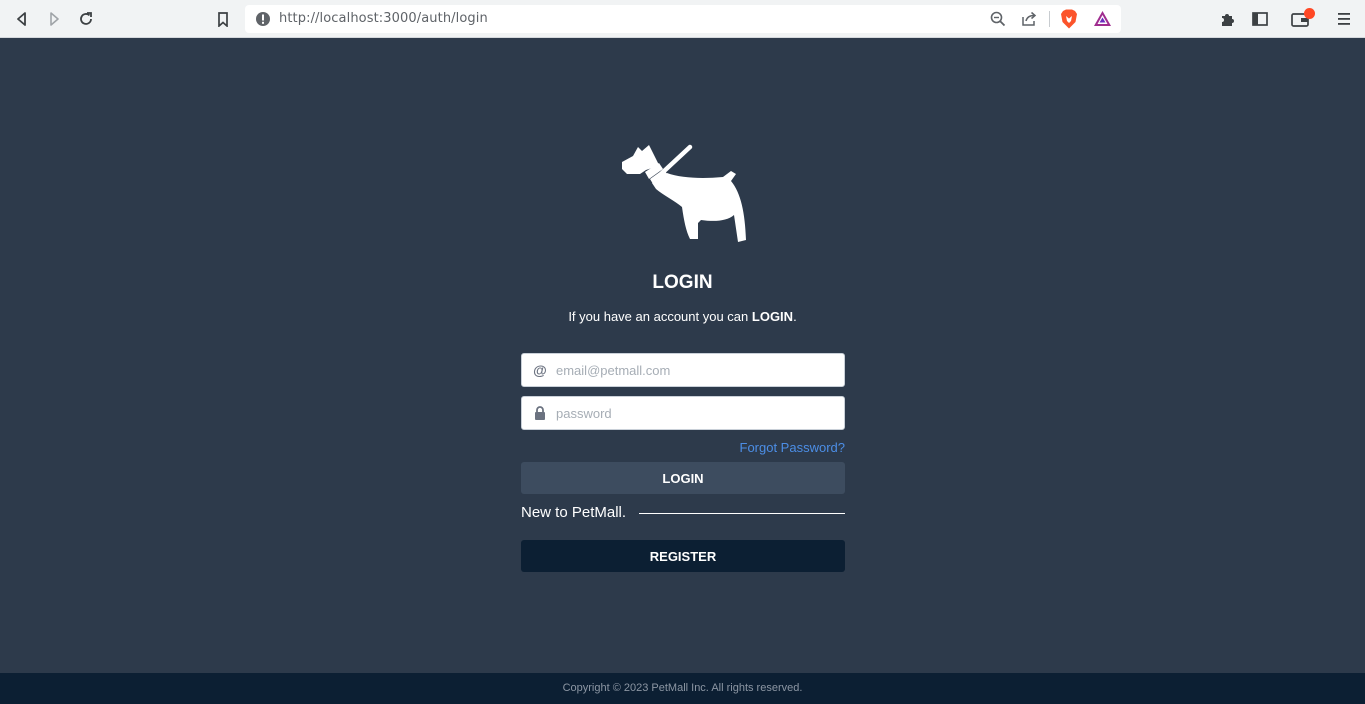  Describe the element at coordinates (772, 316) in the screenshot. I see `subtitle-login-emphasis: LOGIN` at that location.